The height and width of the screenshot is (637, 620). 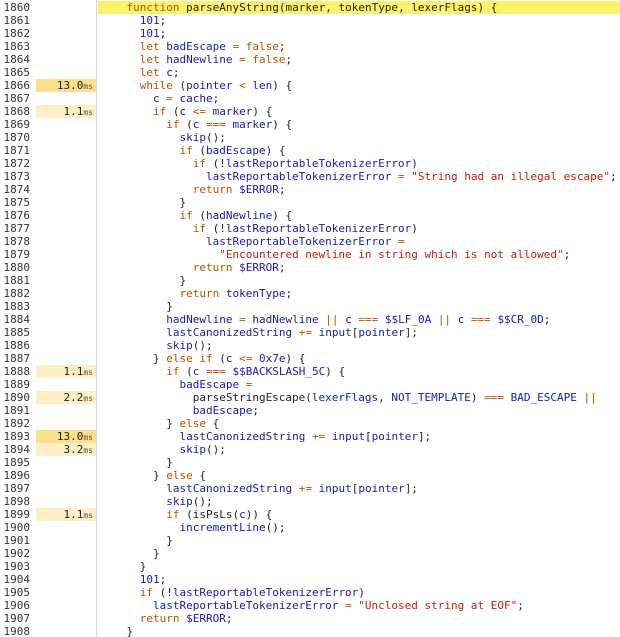 What do you see at coordinates (295, 358) in the screenshot?
I see `code-token: ) {` at bounding box center [295, 358].